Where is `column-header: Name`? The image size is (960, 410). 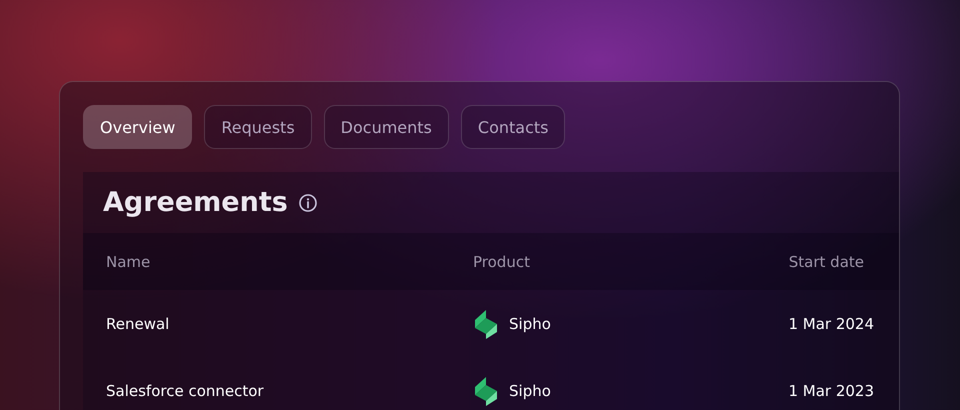 column-header: Name is located at coordinates (129, 261).